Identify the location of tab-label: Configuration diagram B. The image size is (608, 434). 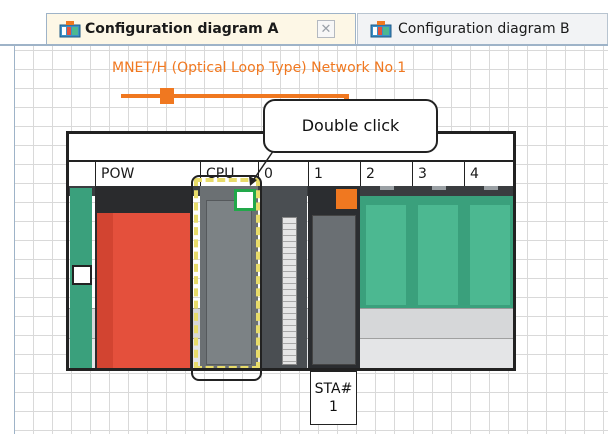
(484, 29).